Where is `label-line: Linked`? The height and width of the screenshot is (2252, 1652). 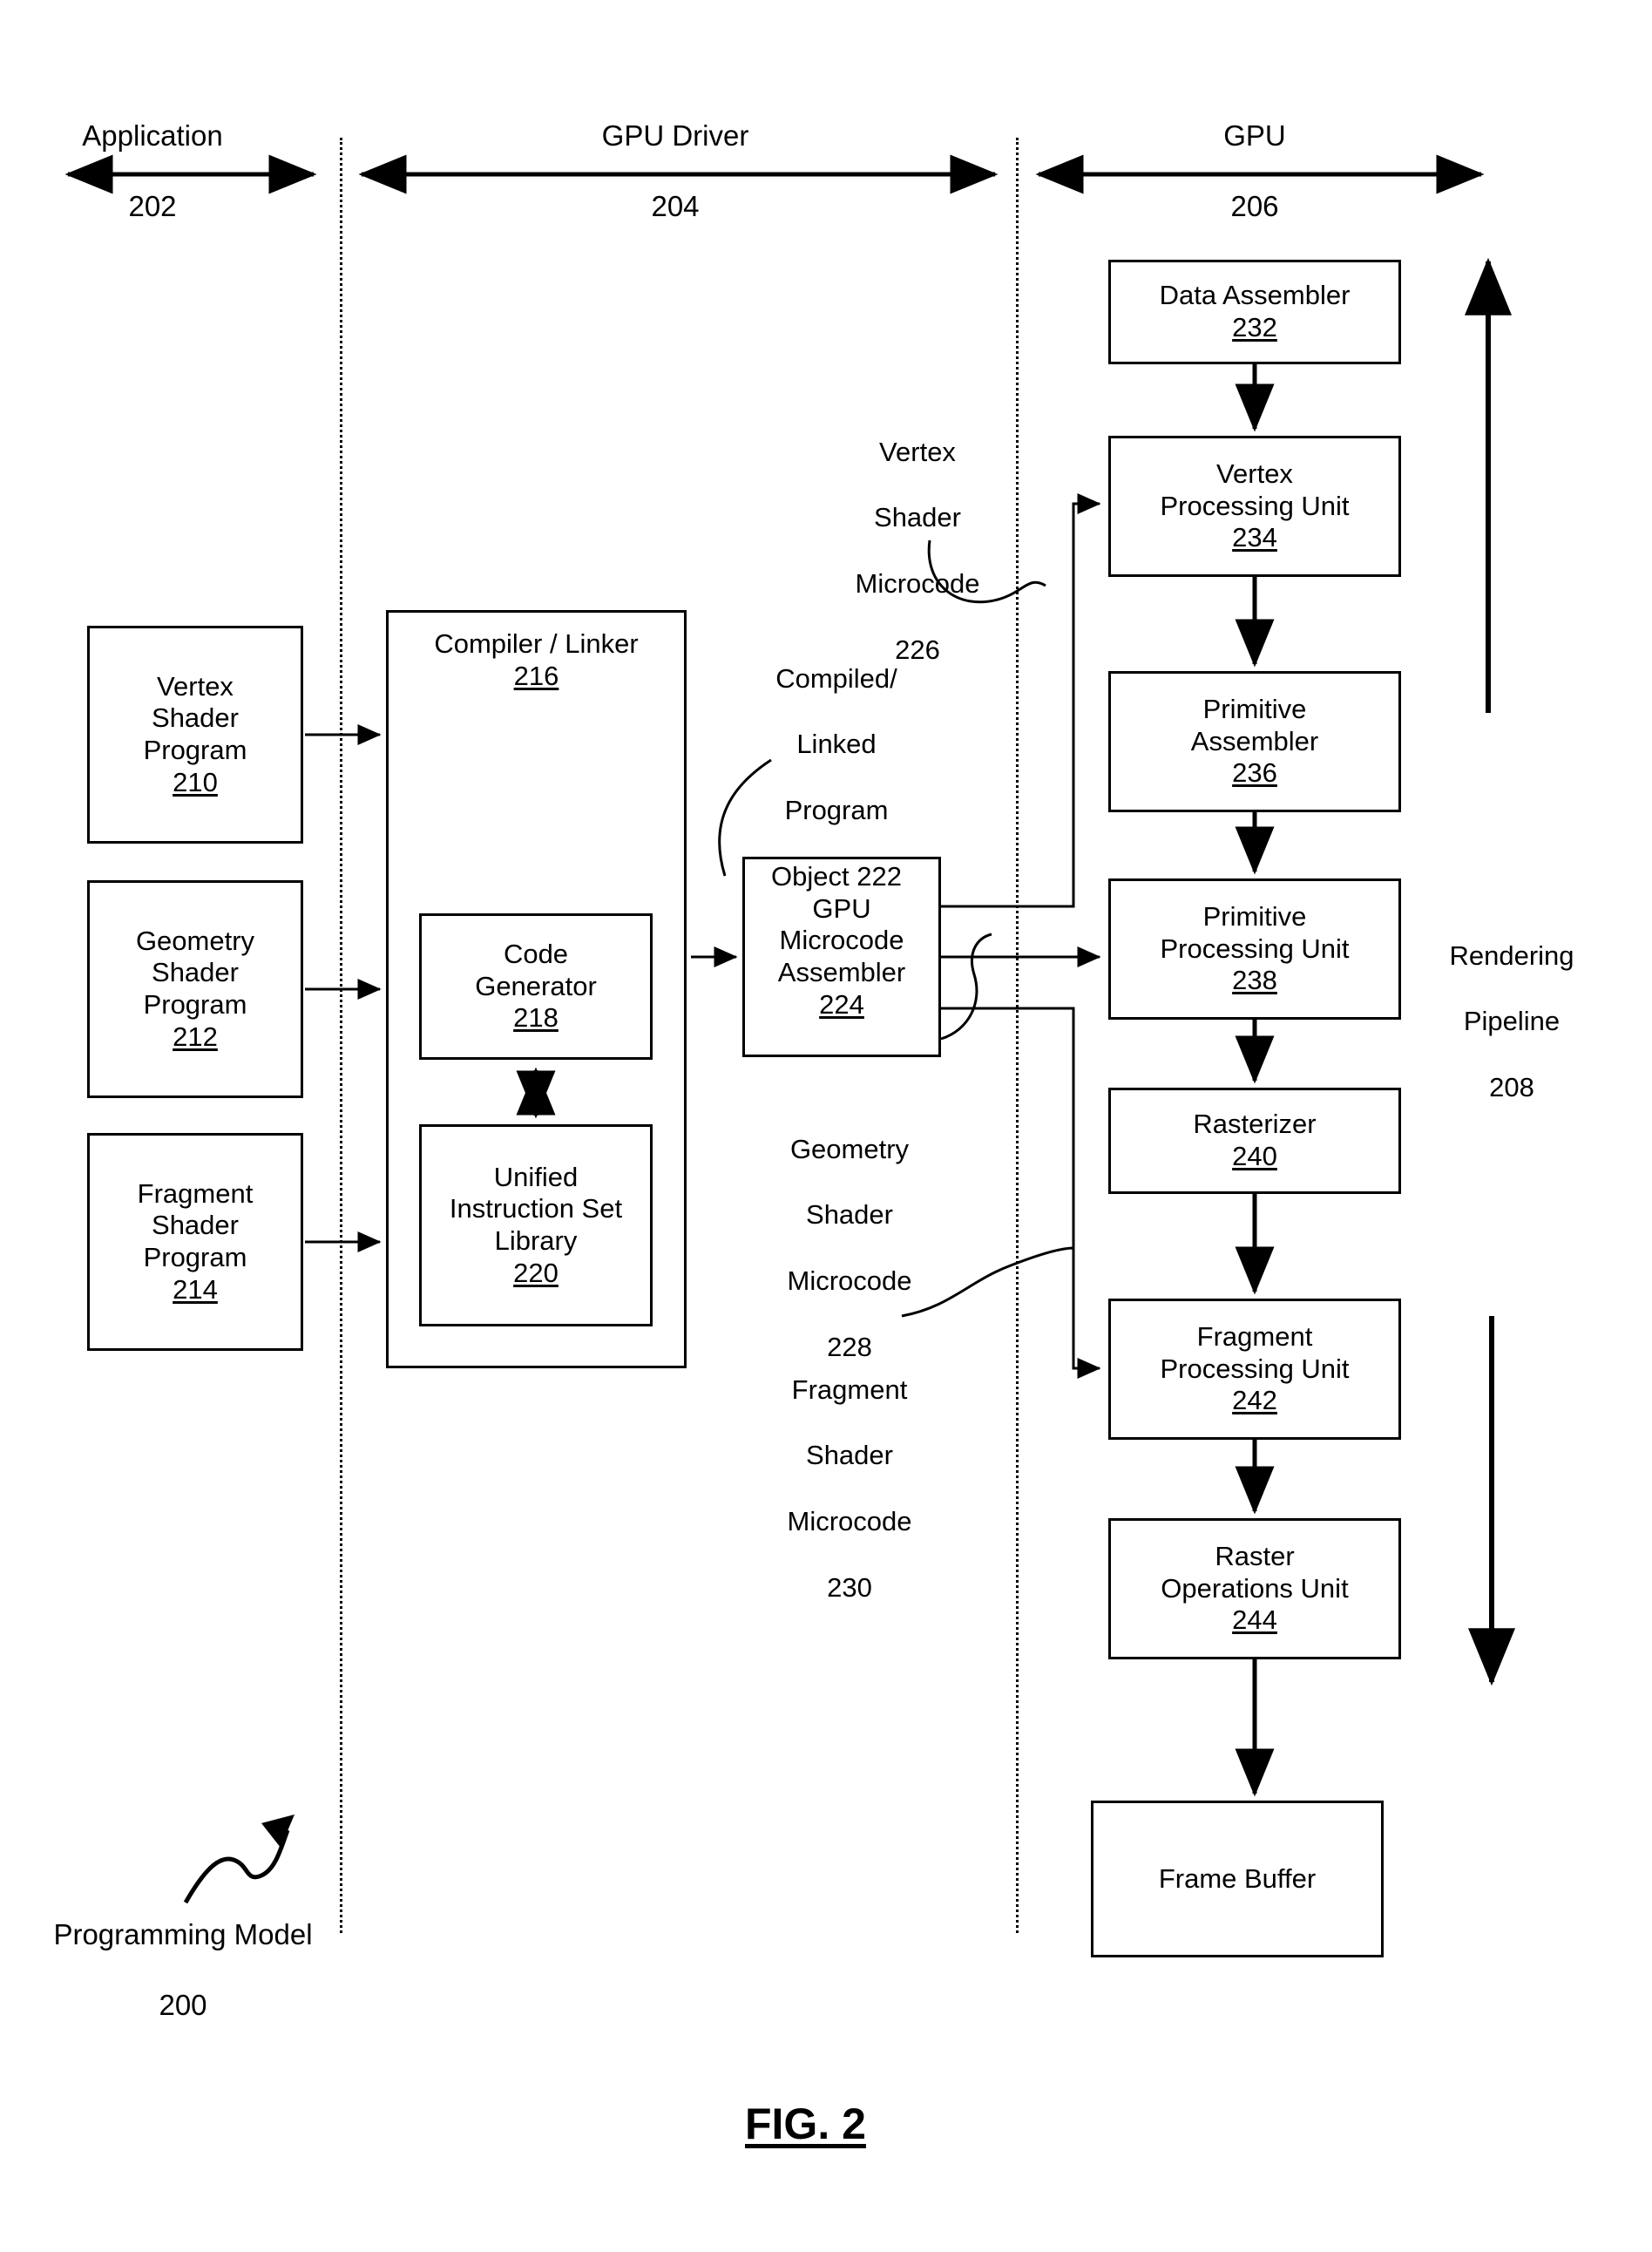 label-line: Linked is located at coordinates (836, 744).